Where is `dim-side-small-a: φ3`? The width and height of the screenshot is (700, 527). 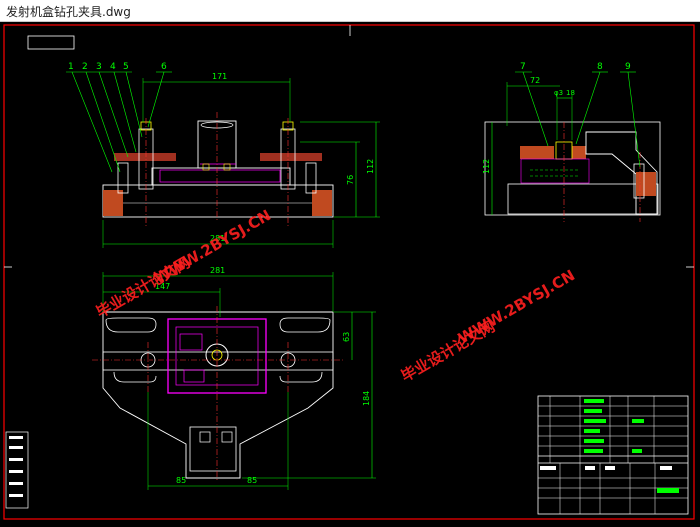 dim-side-small-a: φ3 is located at coordinates (558, 93).